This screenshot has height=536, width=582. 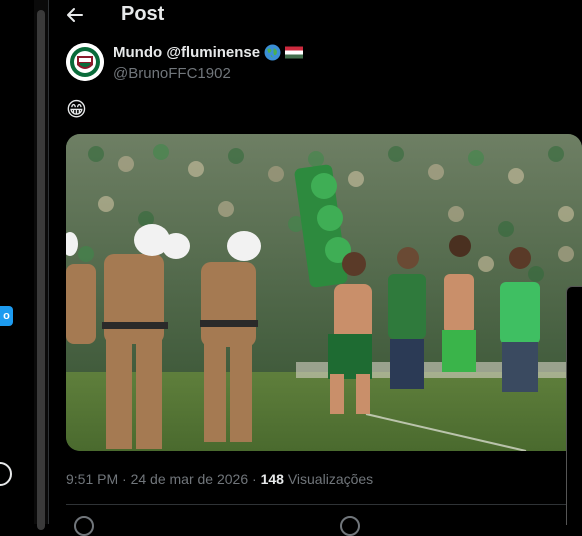 I want to click on like-icon, so click(x=350, y=526).